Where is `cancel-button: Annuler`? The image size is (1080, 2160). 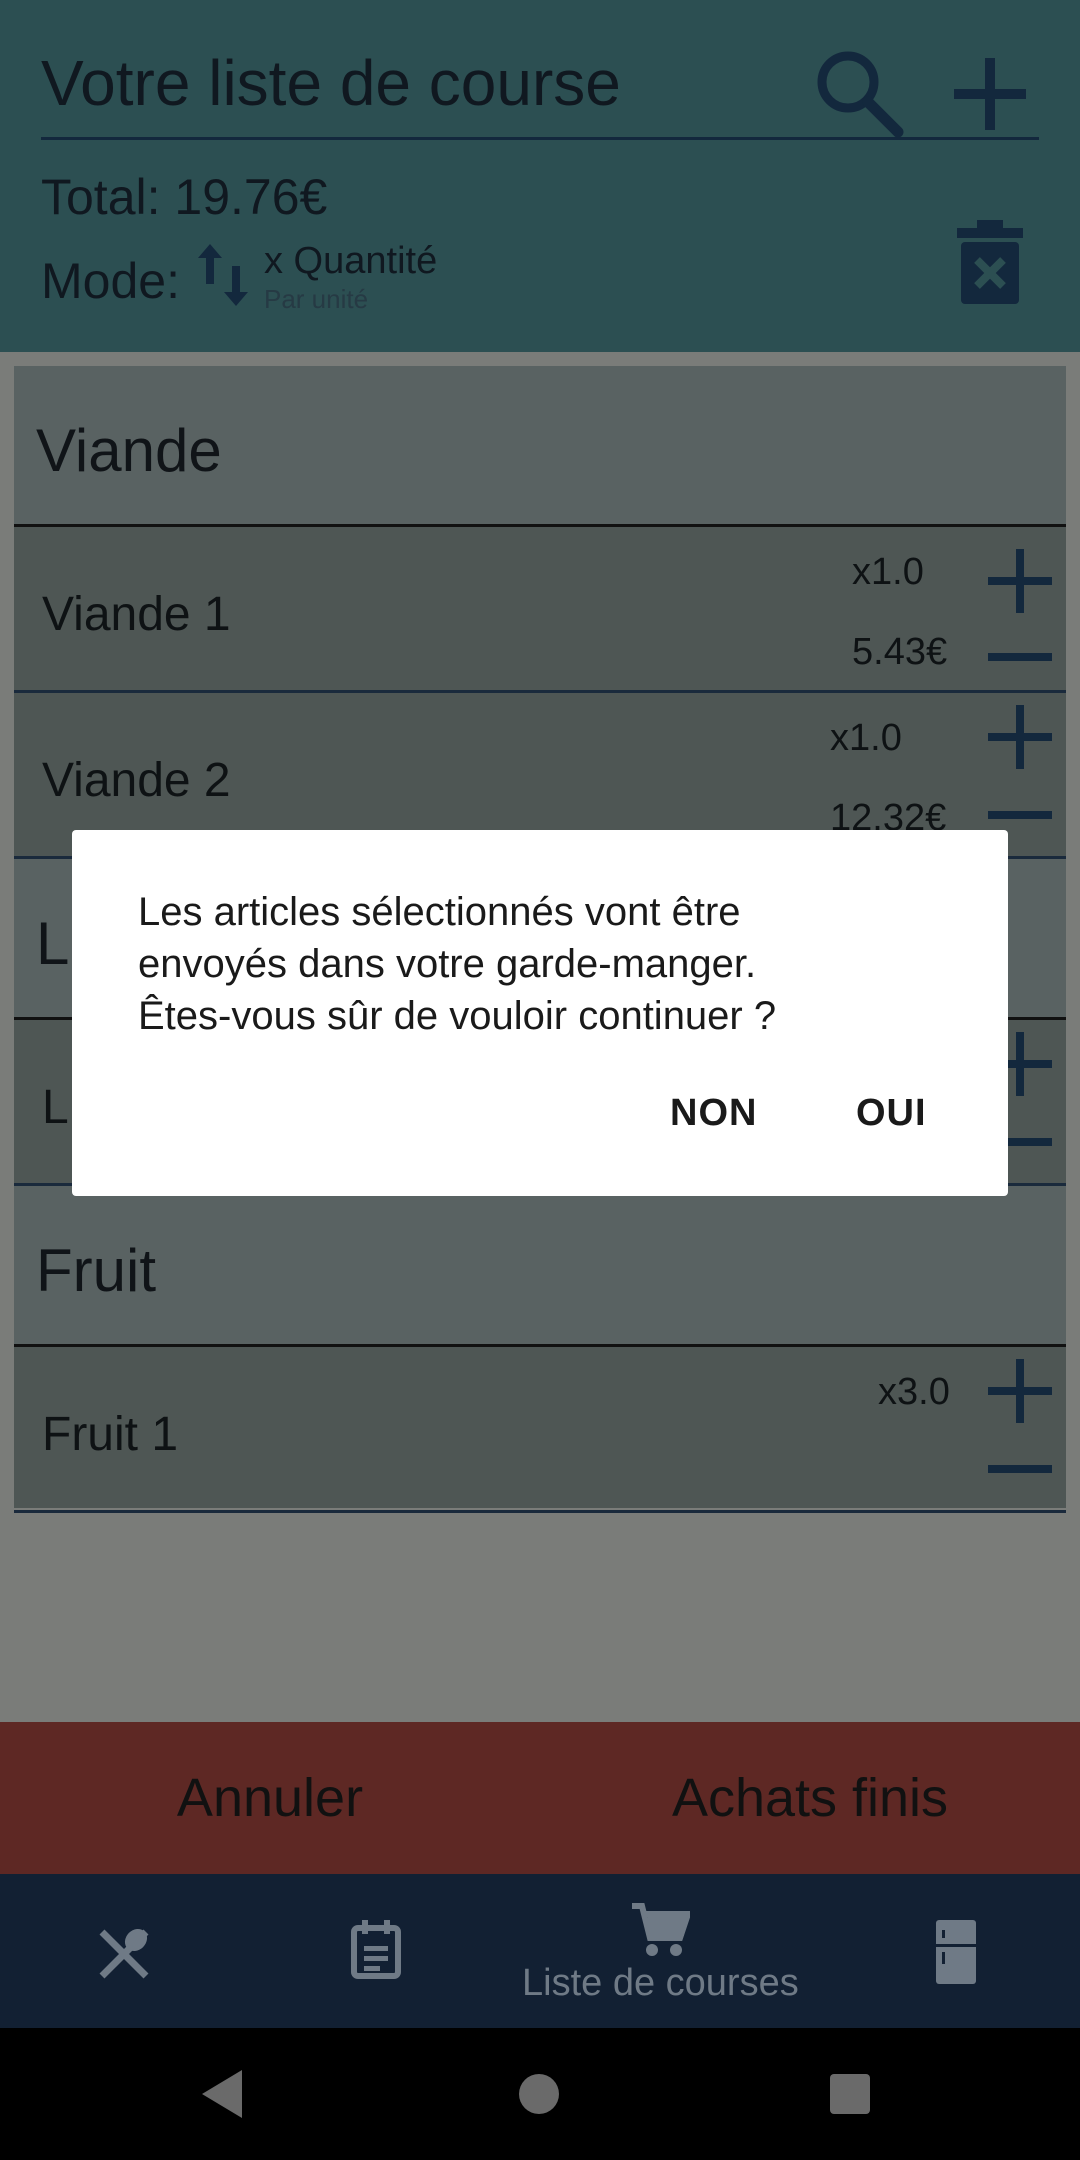
cancel-button: Annuler is located at coordinates (270, 1798).